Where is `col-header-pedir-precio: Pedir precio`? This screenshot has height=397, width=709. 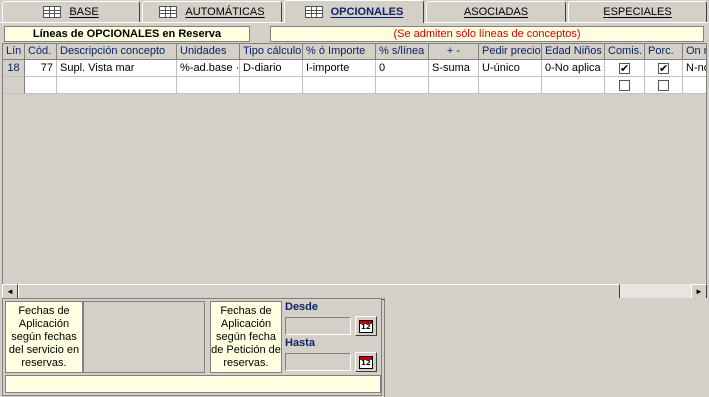
col-header-pedir-precio: Pedir precio is located at coordinates (510, 52).